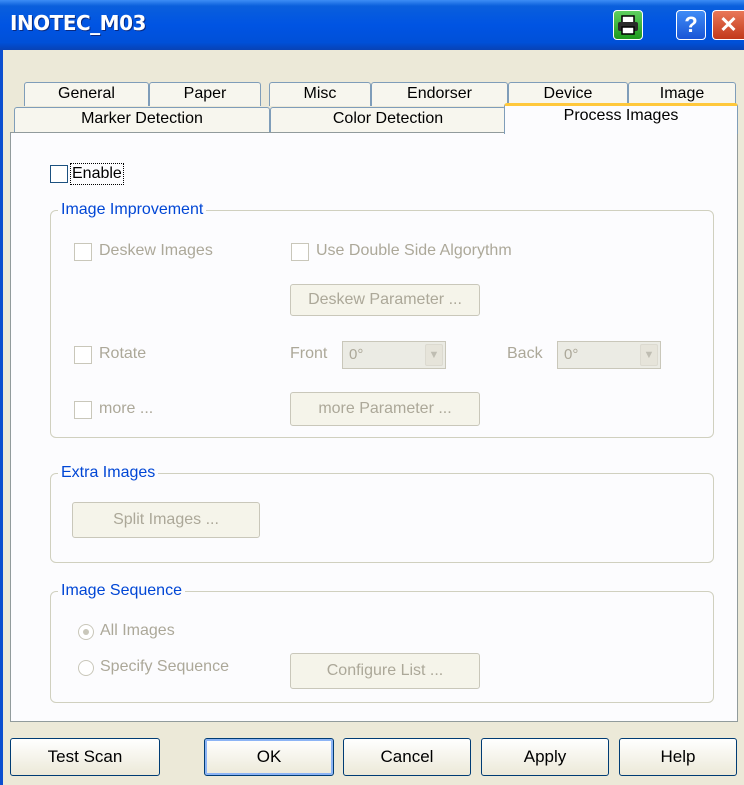 This screenshot has height=785, width=744. I want to click on all-images-label: All Images, so click(137, 630).